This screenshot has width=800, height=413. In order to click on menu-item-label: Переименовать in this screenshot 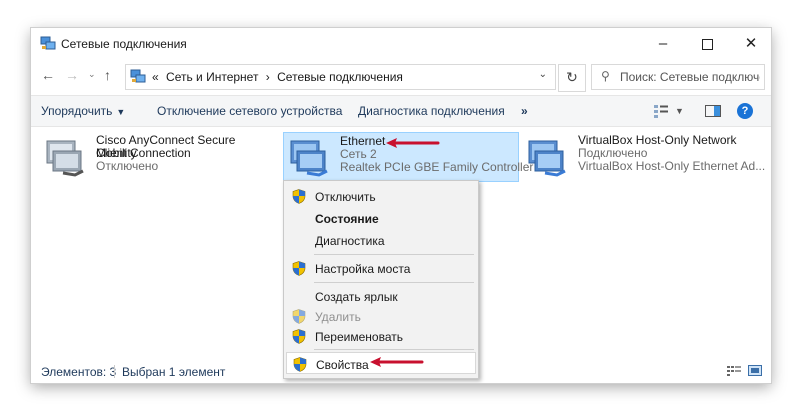, I will do `click(359, 337)`.